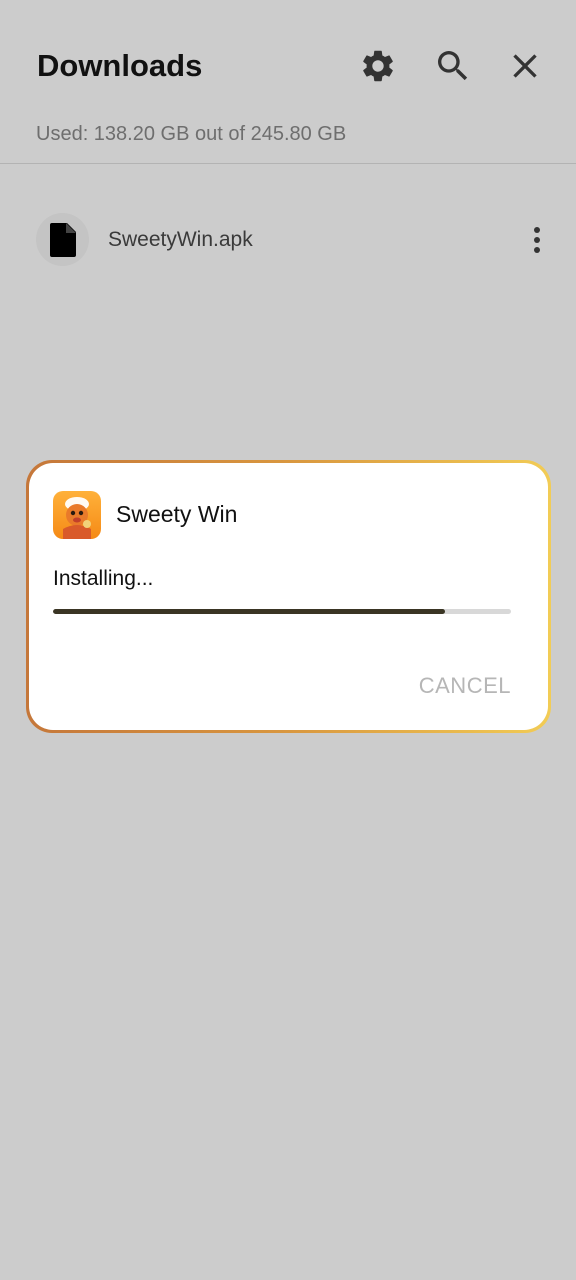 This screenshot has height=1280, width=576. Describe the element at coordinates (378, 66) in the screenshot. I see `gear-icon` at that location.